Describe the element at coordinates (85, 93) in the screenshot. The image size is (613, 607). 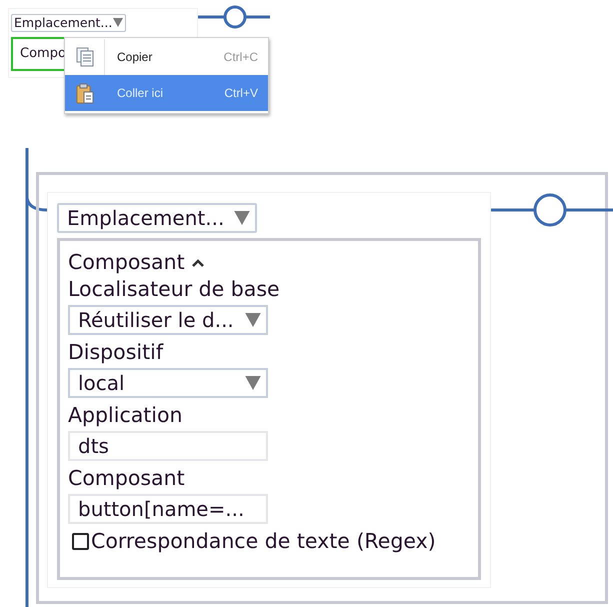
I see `paste-icon` at that location.